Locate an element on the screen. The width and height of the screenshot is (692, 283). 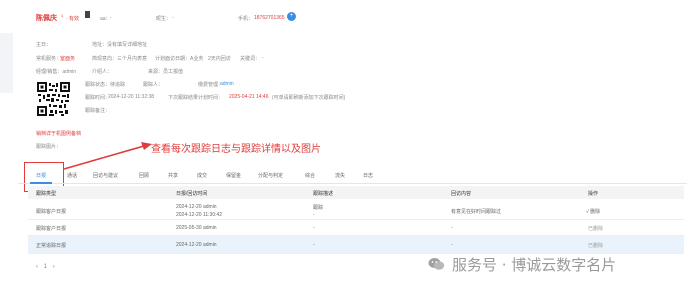
status-tag: · 有效 is located at coordinates (73, 19).